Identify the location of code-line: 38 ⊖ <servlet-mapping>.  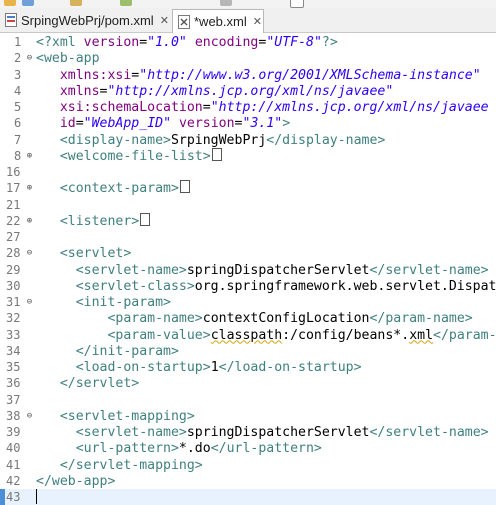
(248, 416).